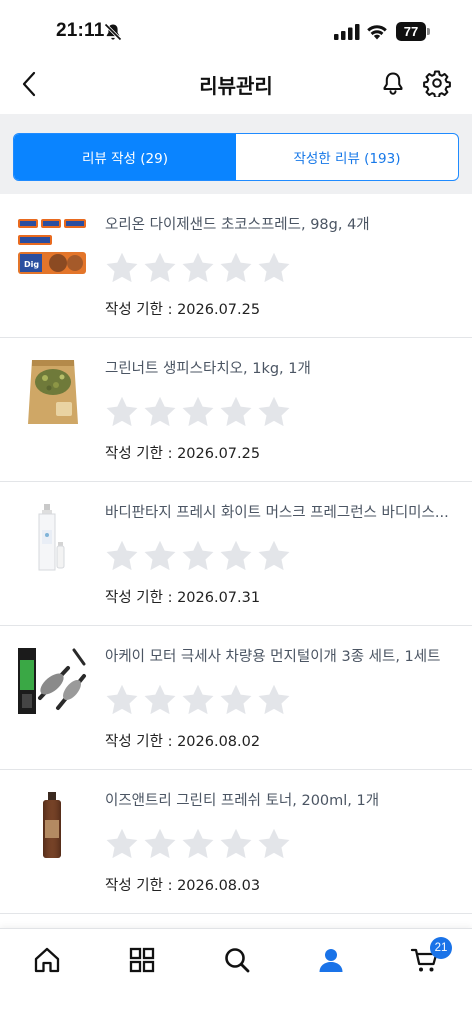 Image resolution: width=472 pixels, height=1024 pixels. I want to click on product-name: 오리온 다이제샌드 초코스프레드, 98g, 4개, so click(277, 223).